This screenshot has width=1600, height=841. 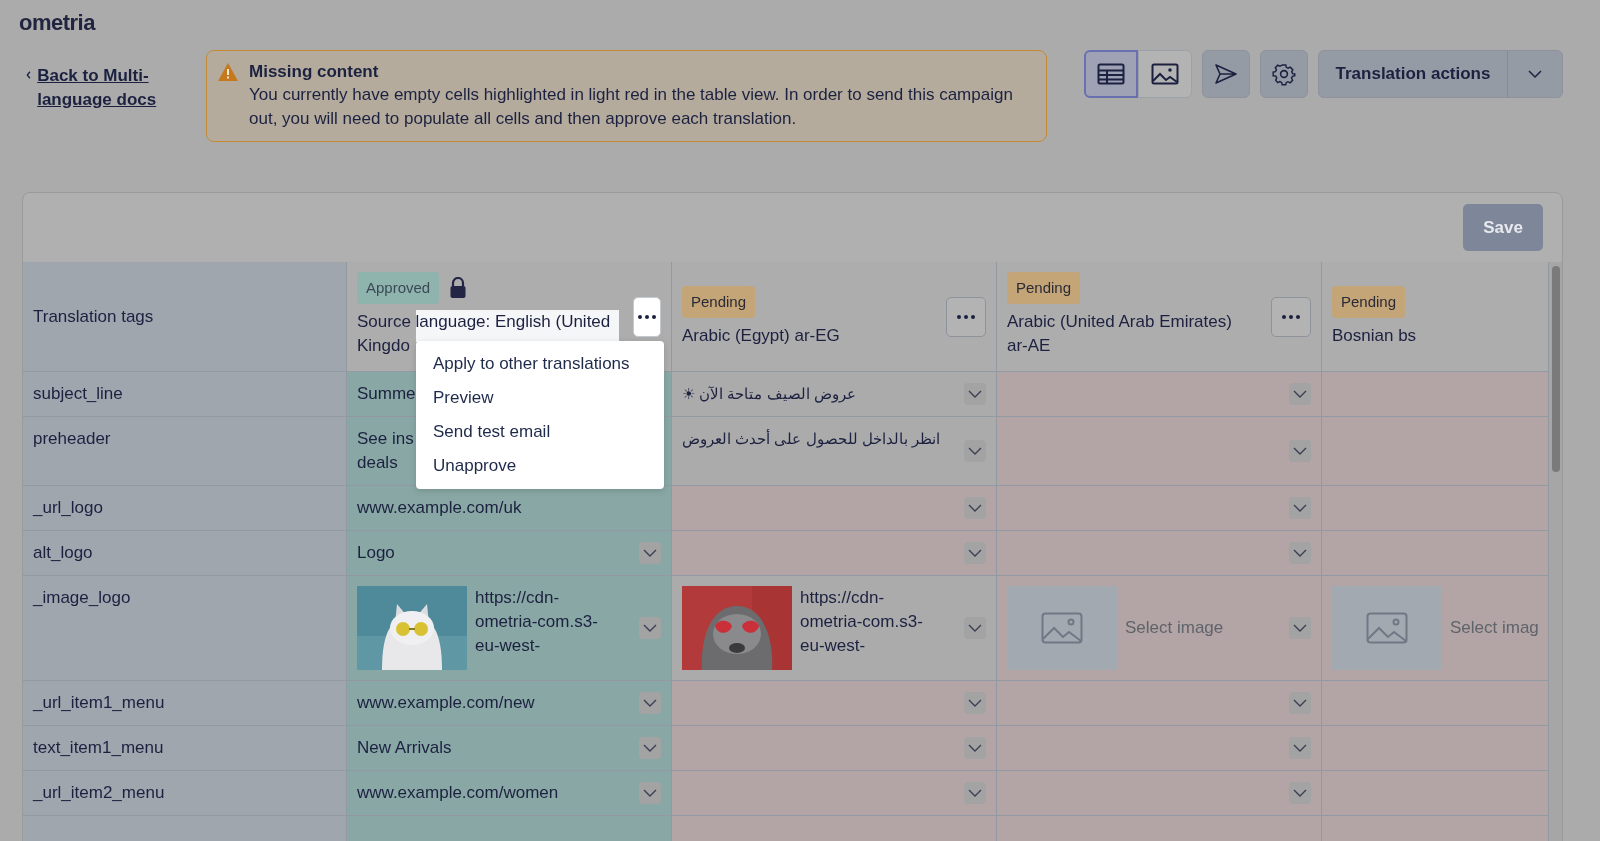 I want to click on settings-icon, so click(x=1284, y=74).